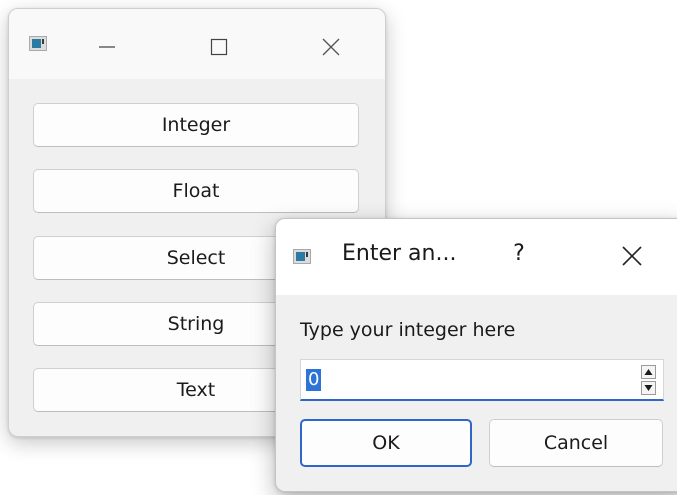  I want to click on spinbox-value: 0, so click(314, 380).